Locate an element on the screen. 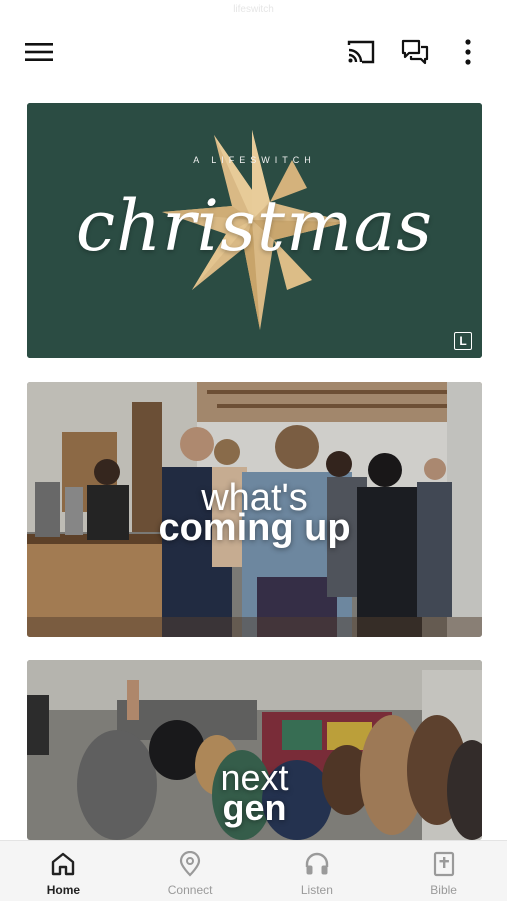 The height and width of the screenshot is (901, 507). gen-label: gen is located at coordinates (254, 807).